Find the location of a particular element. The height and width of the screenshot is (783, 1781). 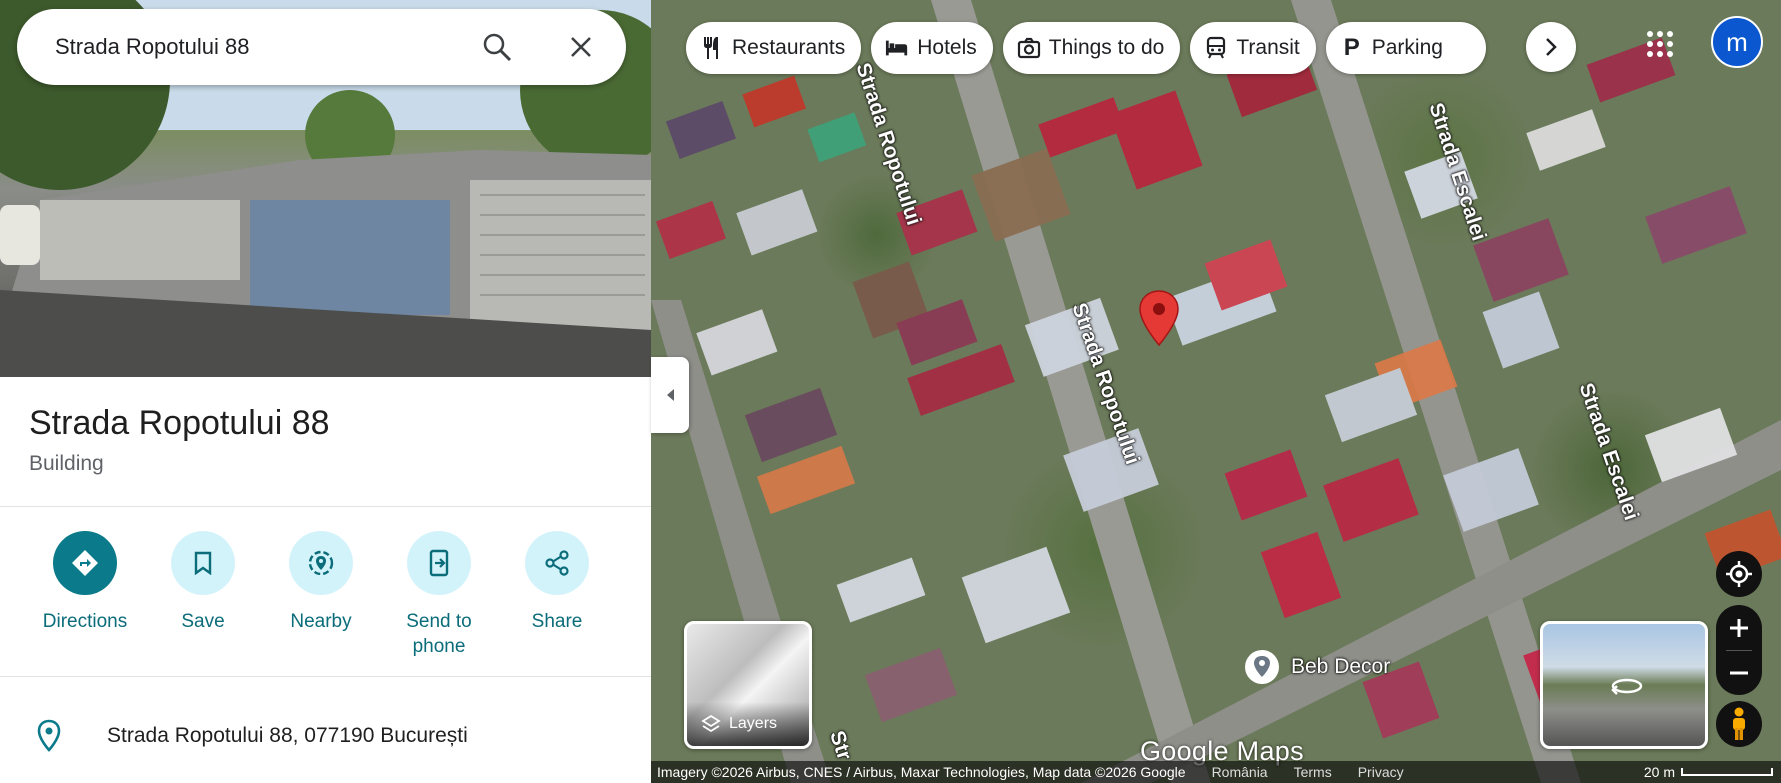

poi-label: Beb Decor is located at coordinates (1341, 666).